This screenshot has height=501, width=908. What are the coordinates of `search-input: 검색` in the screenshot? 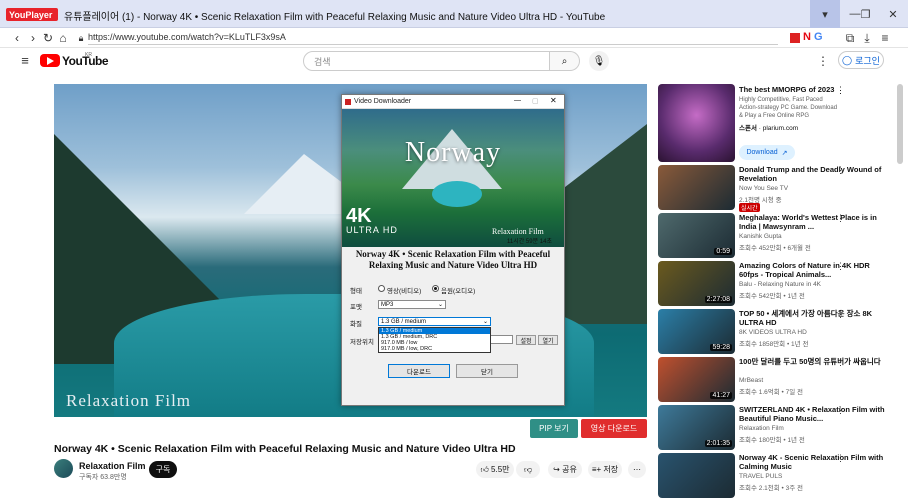 It's located at (426, 61).